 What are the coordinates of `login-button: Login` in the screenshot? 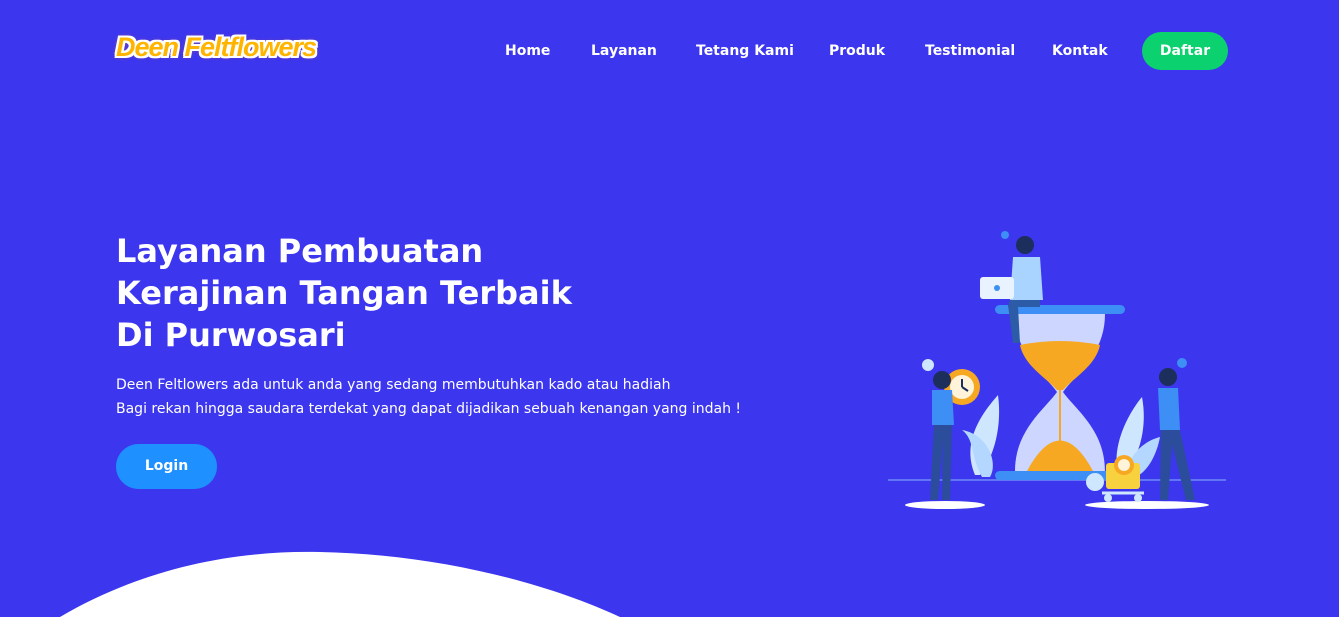 It's located at (166, 466).